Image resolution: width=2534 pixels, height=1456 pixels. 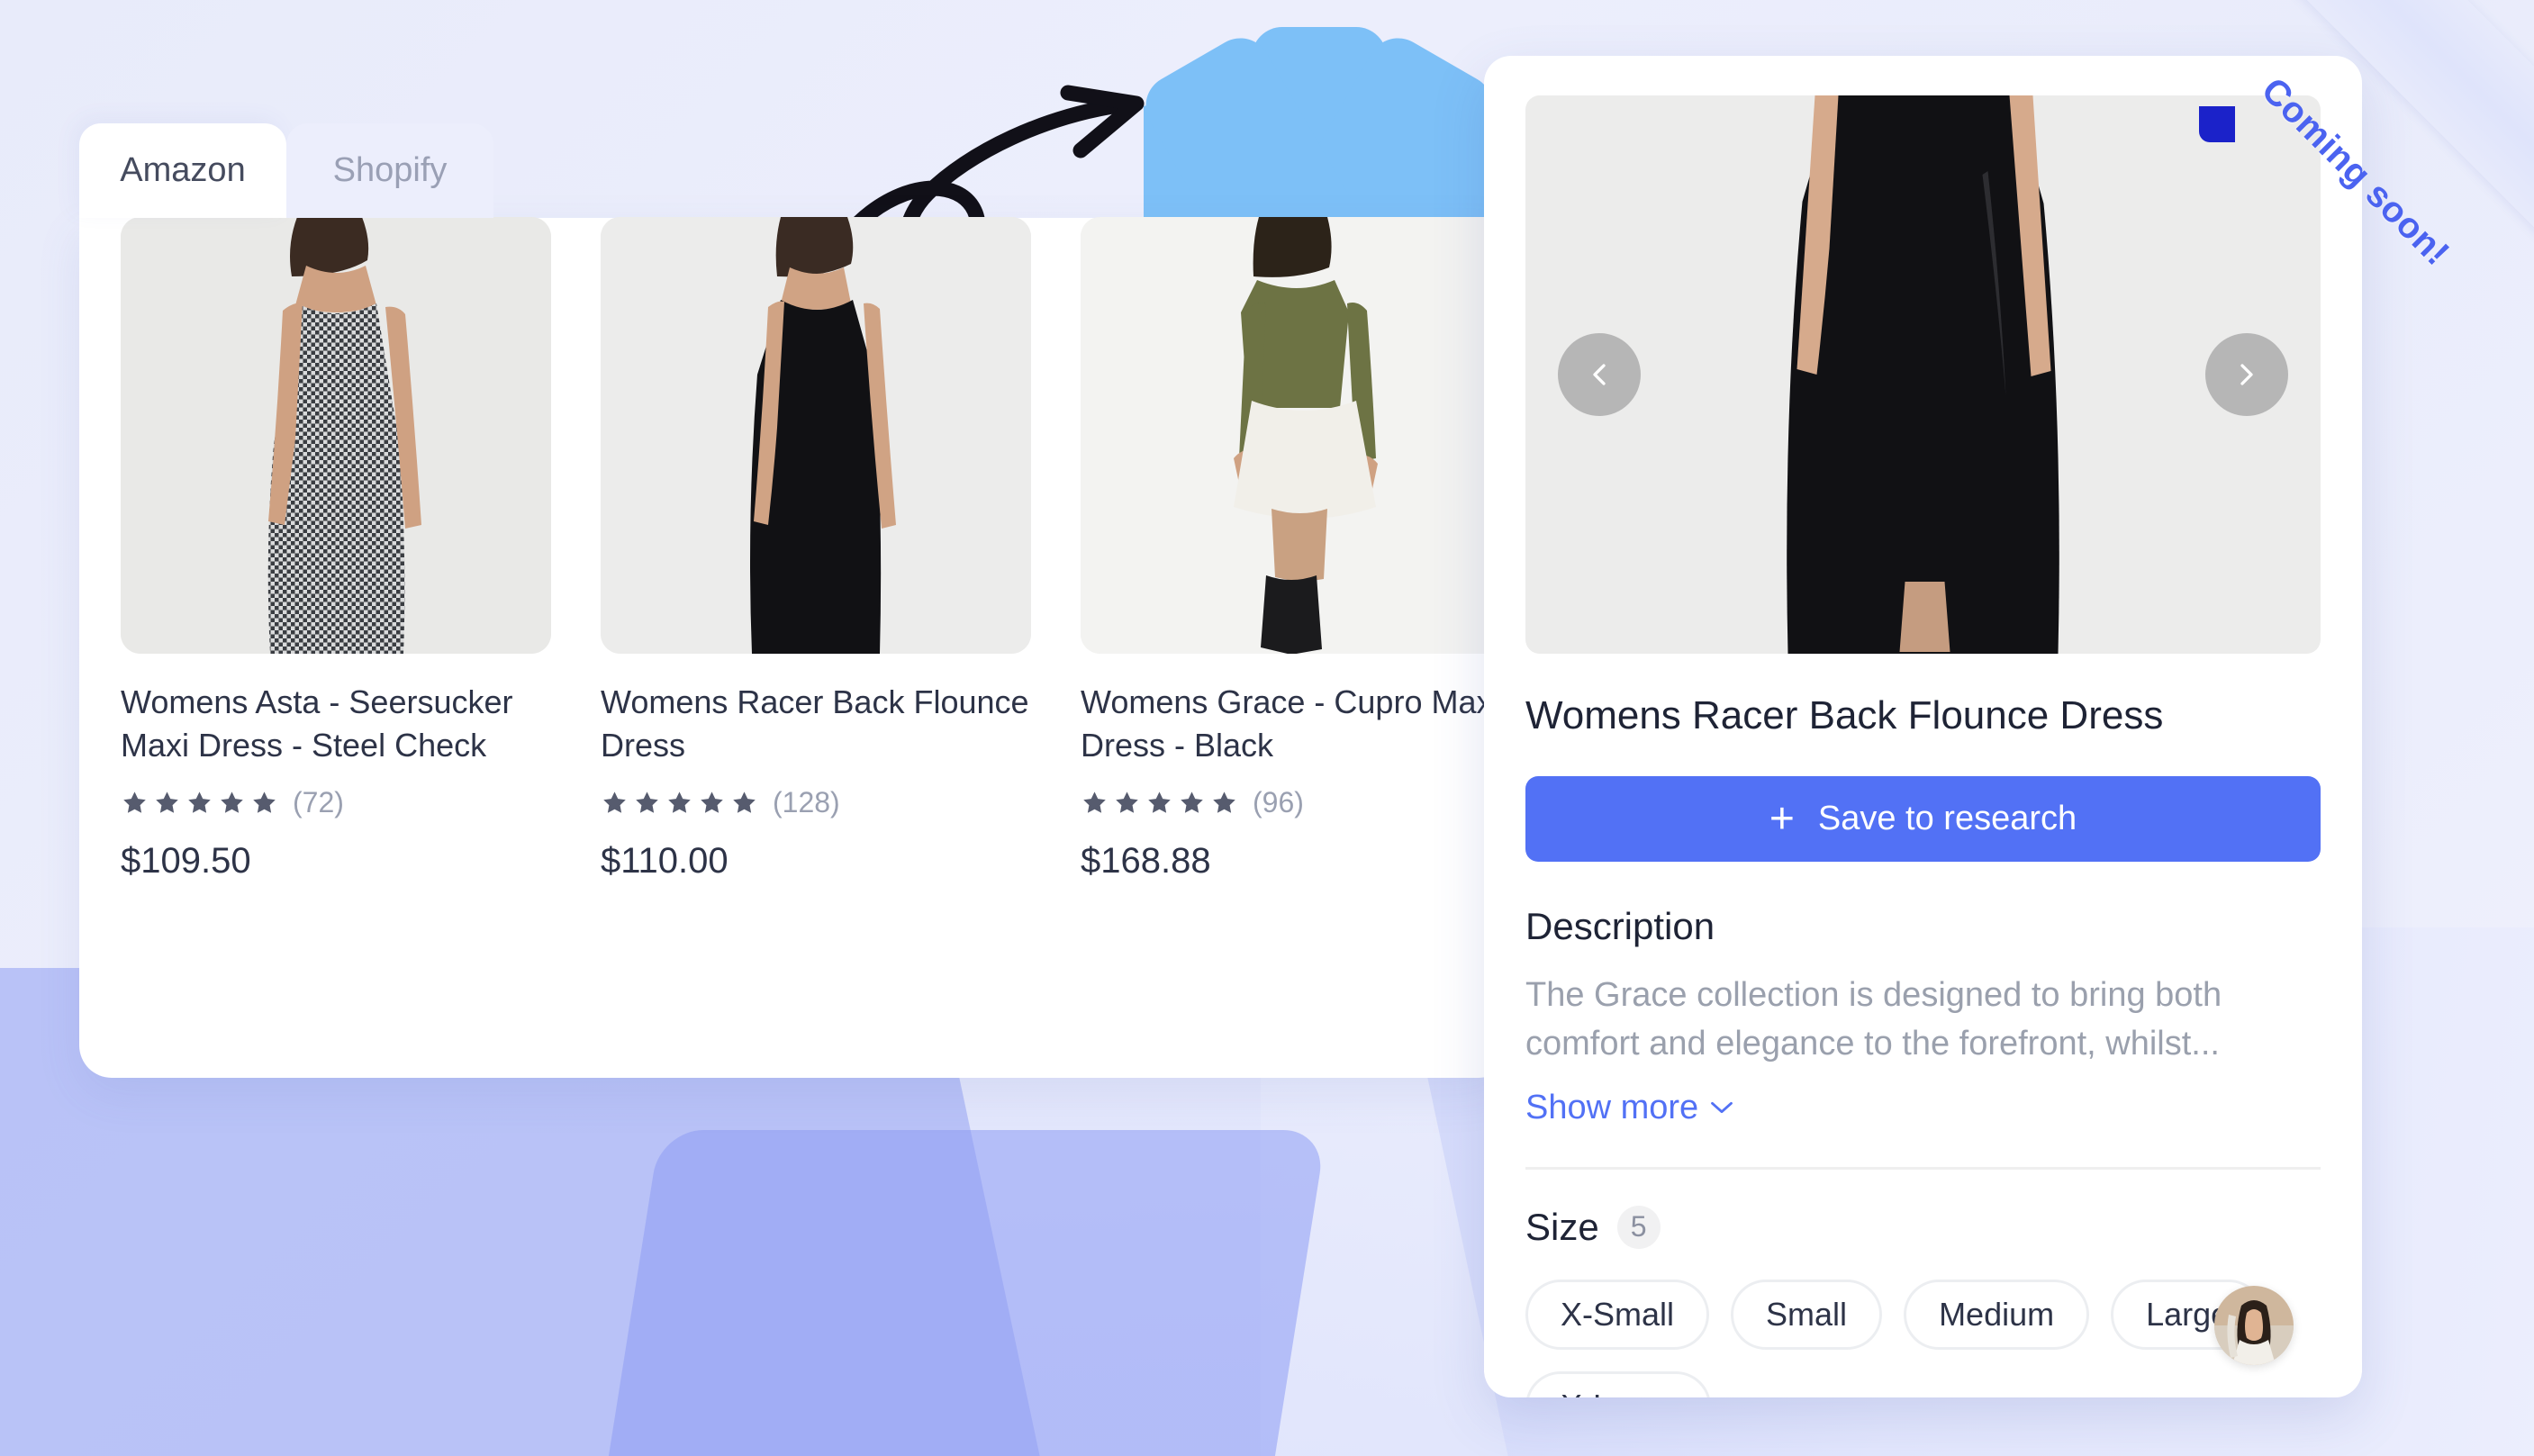 I want to click on chevron-left-icon, so click(x=1599, y=375).